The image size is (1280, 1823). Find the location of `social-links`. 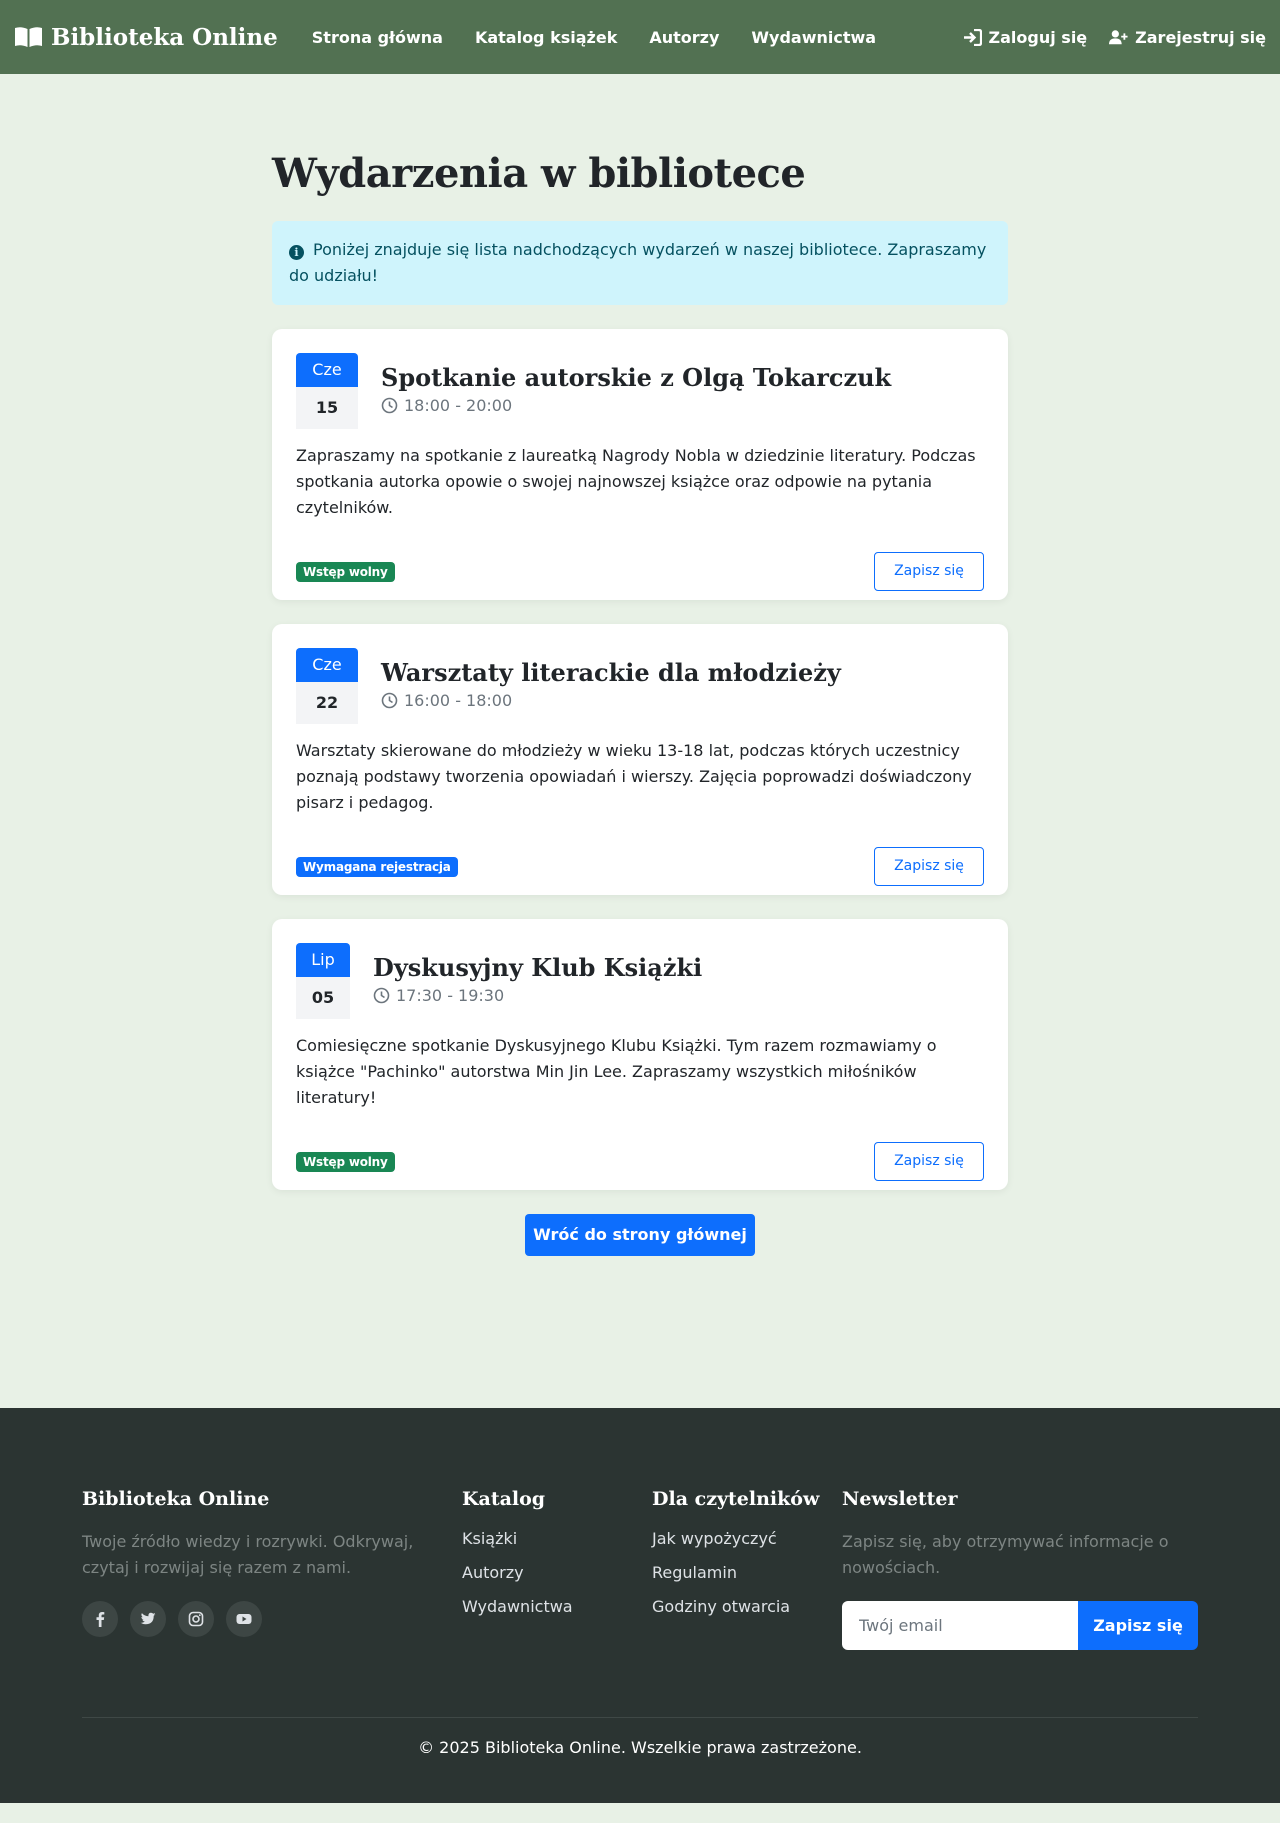

social-links is located at coordinates (272, 1619).